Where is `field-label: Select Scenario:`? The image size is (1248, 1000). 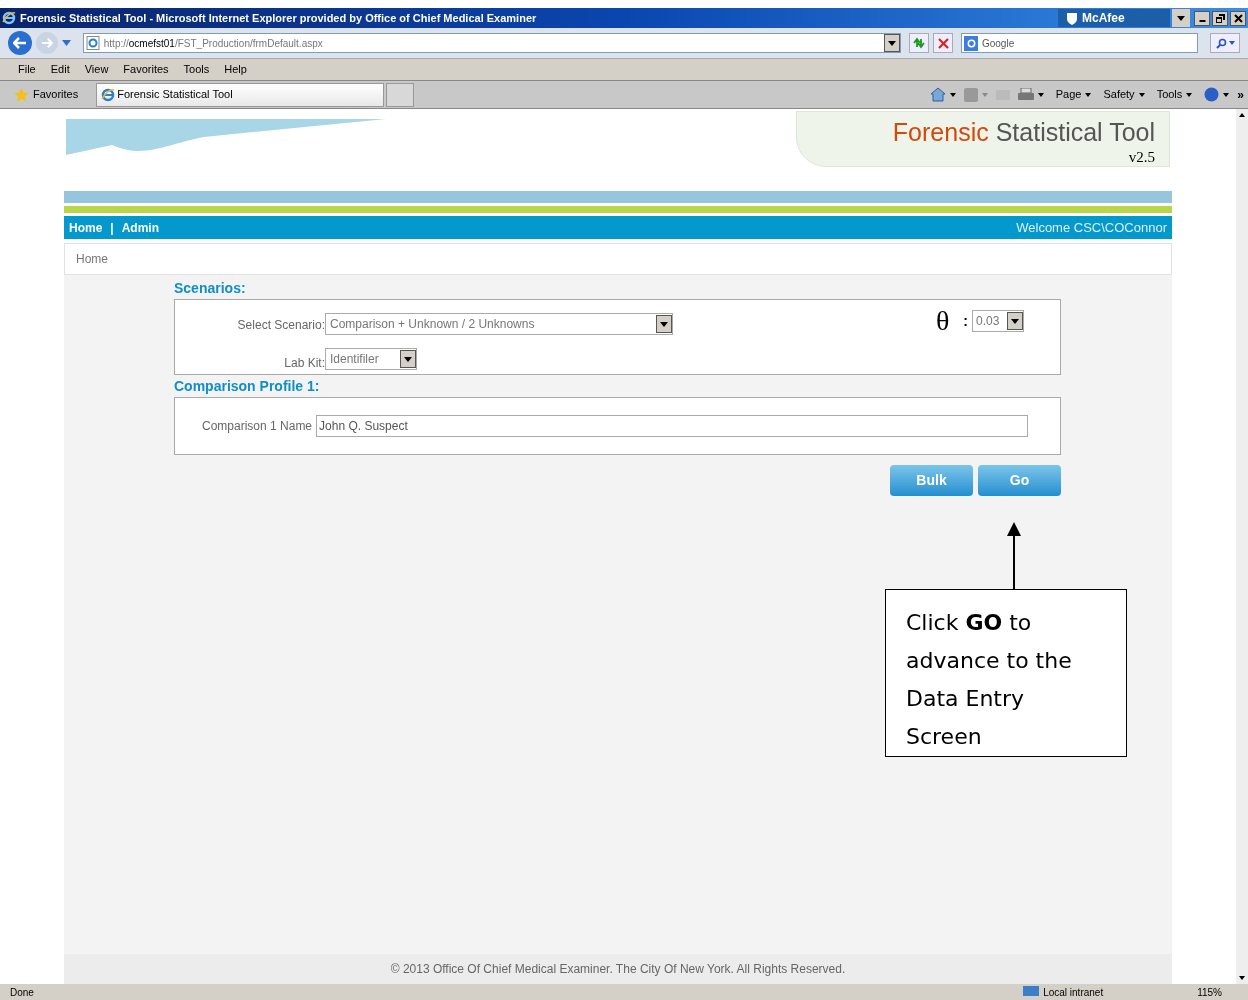 field-label: Select Scenario: is located at coordinates (281, 325).